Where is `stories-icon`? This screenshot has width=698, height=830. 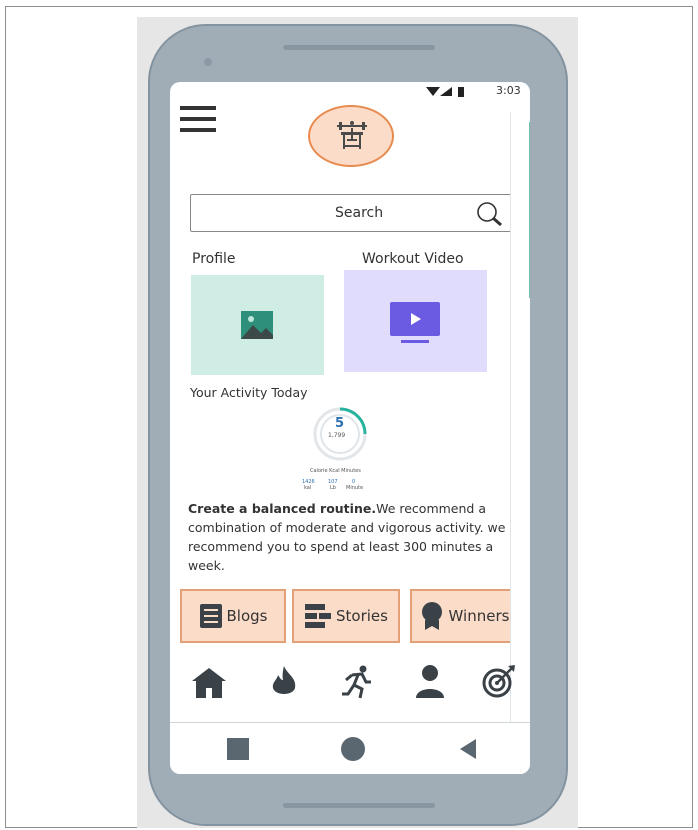 stories-icon is located at coordinates (318, 616).